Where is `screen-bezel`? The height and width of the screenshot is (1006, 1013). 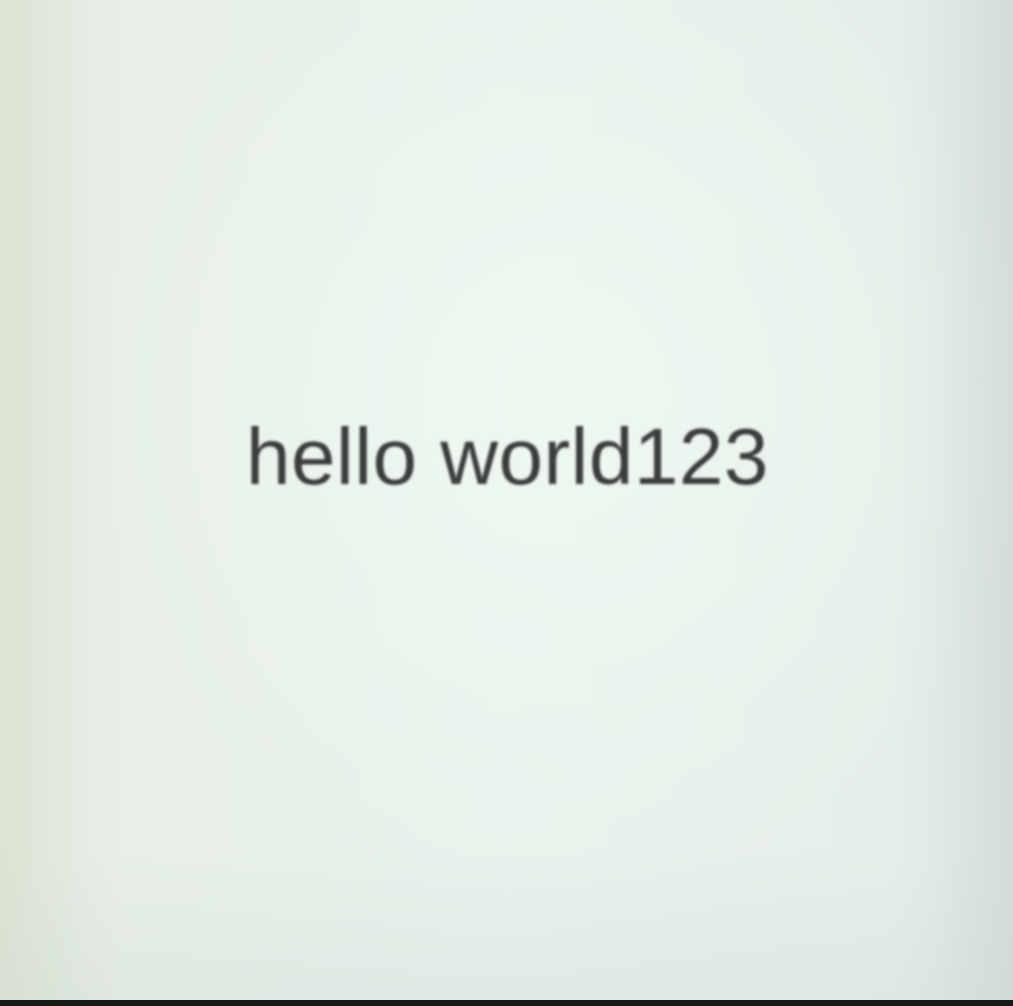
screen-bezel is located at coordinates (506, 1003).